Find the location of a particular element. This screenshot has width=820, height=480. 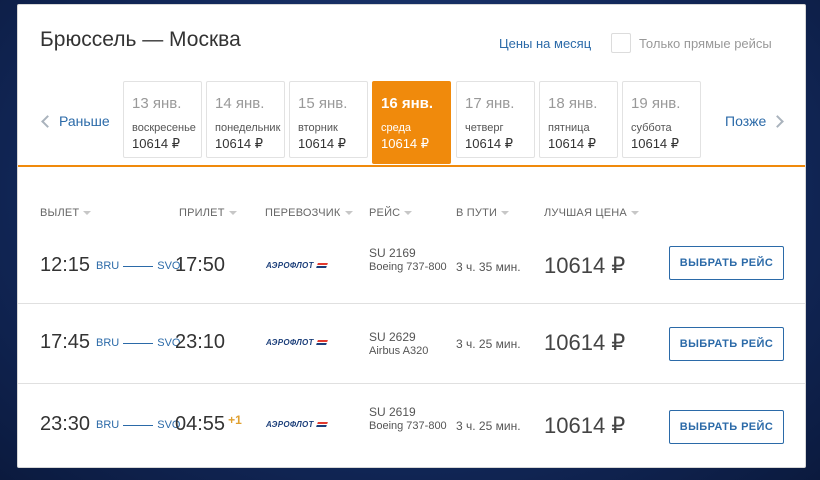

direct-only-checkbox is located at coordinates (621, 43).